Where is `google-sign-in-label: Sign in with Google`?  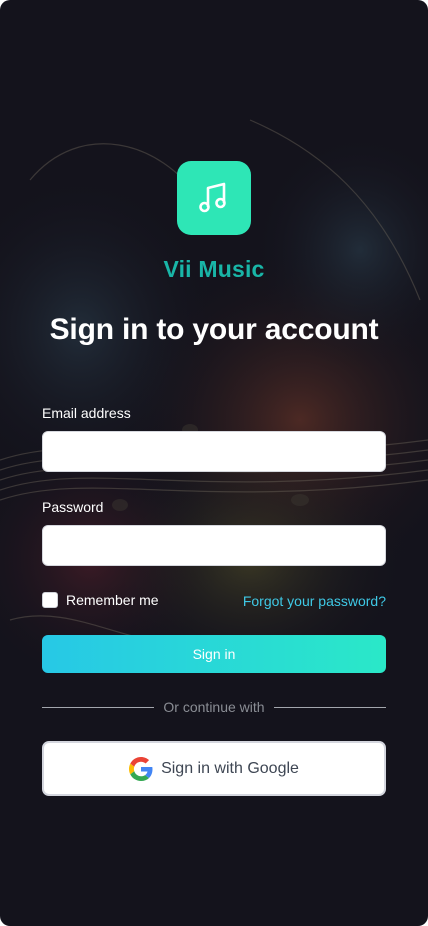
google-sign-in-label: Sign in with Google is located at coordinates (230, 768).